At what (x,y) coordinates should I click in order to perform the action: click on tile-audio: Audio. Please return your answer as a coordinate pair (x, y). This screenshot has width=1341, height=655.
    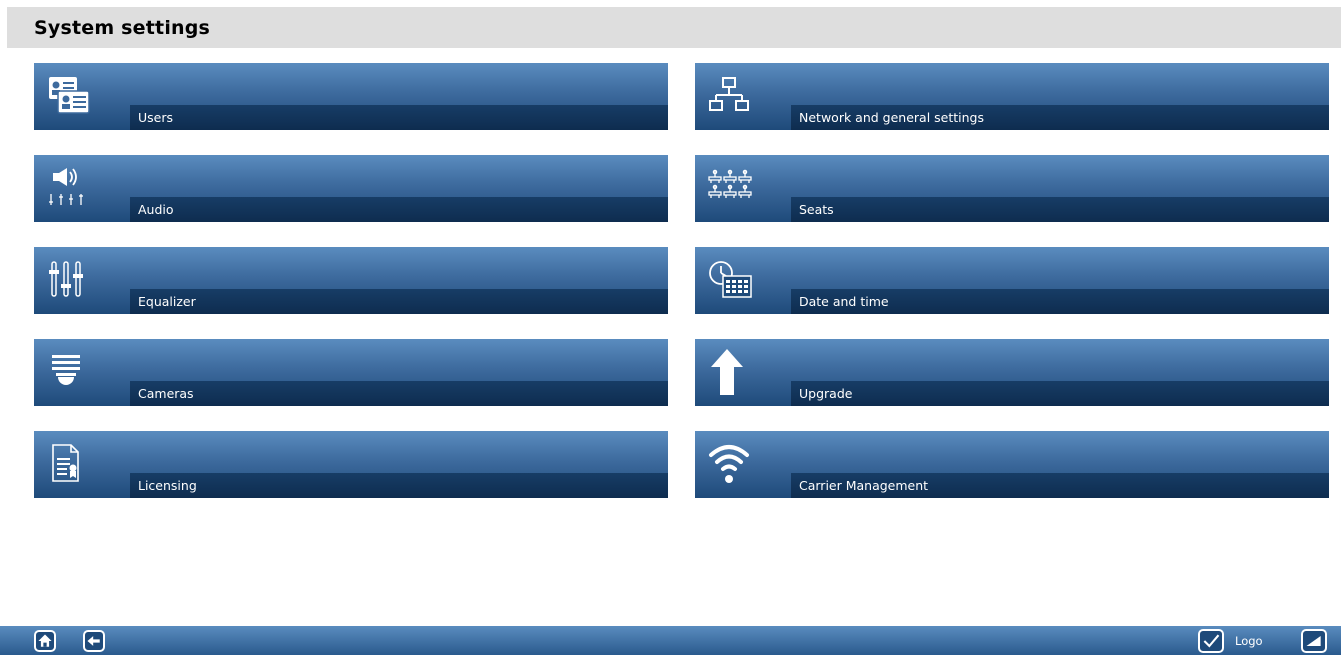
    Looking at the image, I should click on (351, 188).